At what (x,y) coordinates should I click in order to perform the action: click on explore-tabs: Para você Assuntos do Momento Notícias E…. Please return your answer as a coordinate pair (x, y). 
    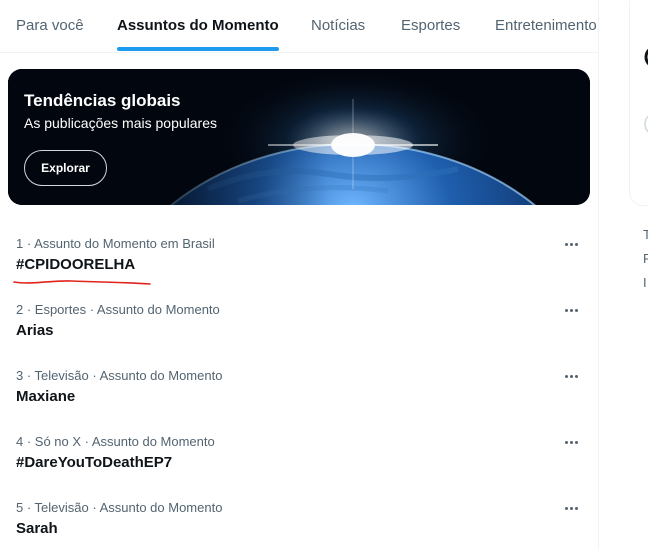
    Looking at the image, I should click on (299, 26).